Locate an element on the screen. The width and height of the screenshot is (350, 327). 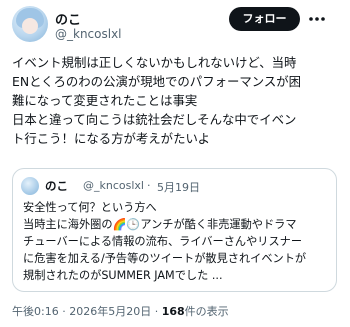
post-time: 午後0:16 is located at coordinates (35, 311).